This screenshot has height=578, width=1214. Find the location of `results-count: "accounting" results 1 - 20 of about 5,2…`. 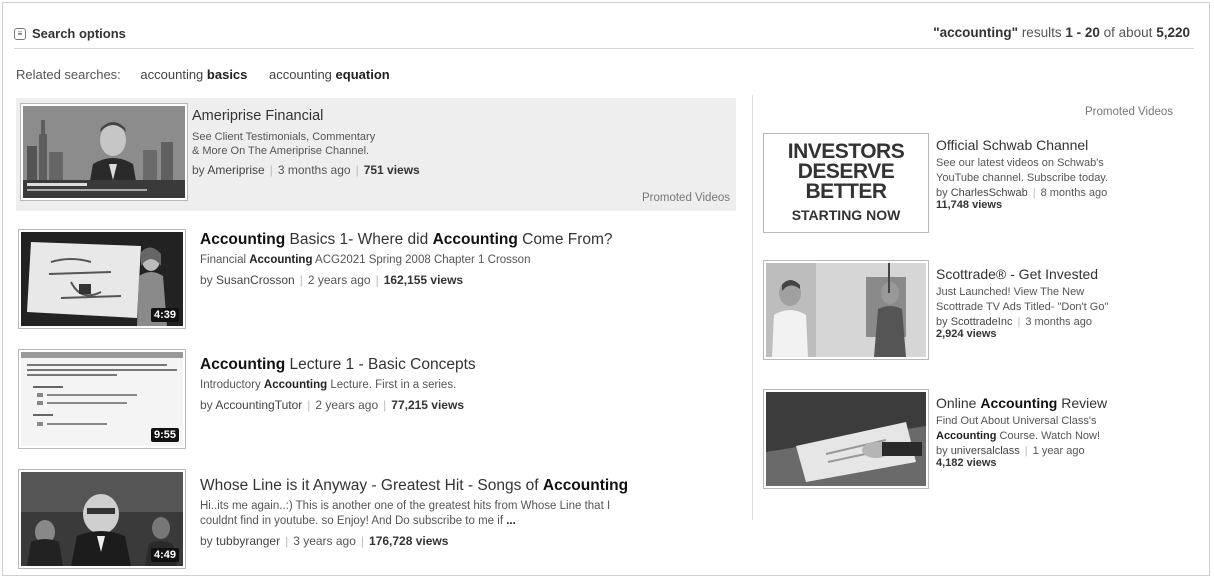

results-count: "accounting" results 1 - 20 of about 5,2… is located at coordinates (1061, 32).